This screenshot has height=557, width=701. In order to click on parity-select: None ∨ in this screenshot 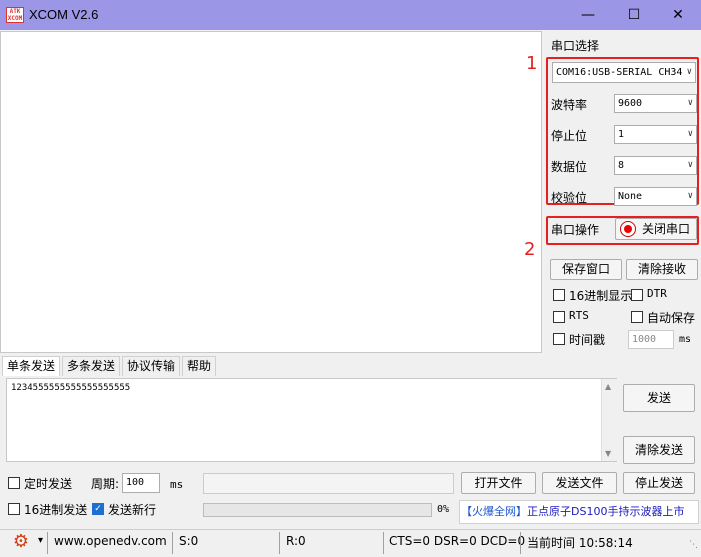, I will do `click(655, 196)`.